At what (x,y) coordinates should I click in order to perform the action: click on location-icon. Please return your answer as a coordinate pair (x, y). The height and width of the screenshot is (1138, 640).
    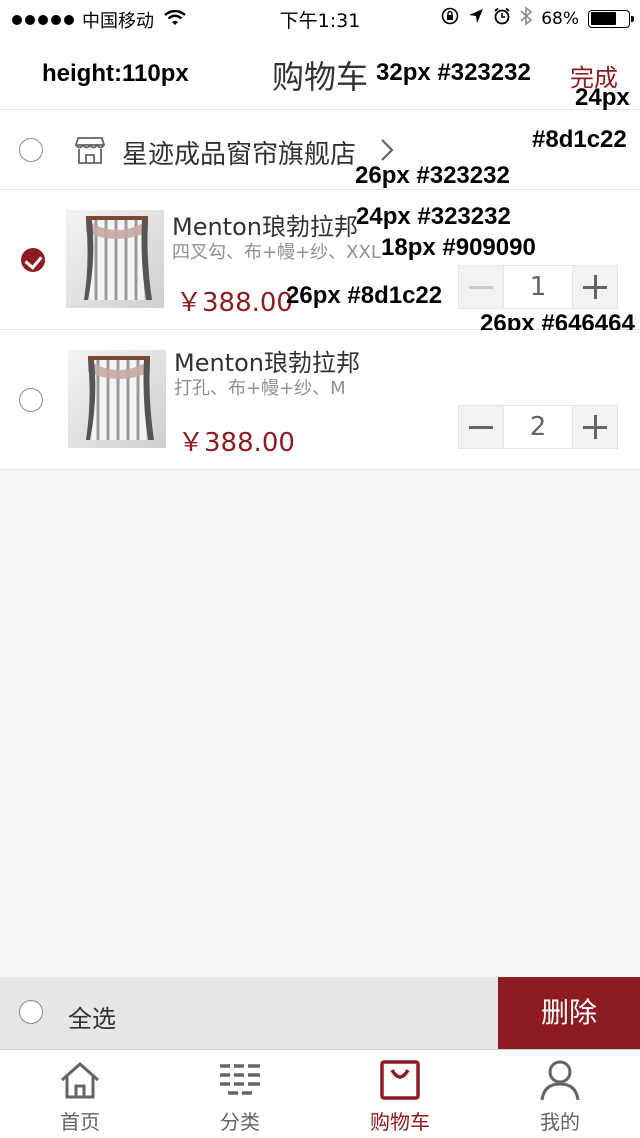
    Looking at the image, I should click on (476, 18).